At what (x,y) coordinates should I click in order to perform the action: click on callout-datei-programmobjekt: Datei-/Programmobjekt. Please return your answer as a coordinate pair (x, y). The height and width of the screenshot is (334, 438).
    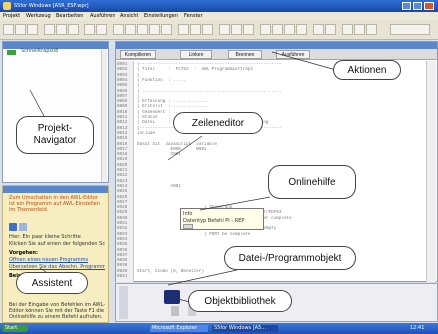
    Looking at the image, I should click on (290, 258).